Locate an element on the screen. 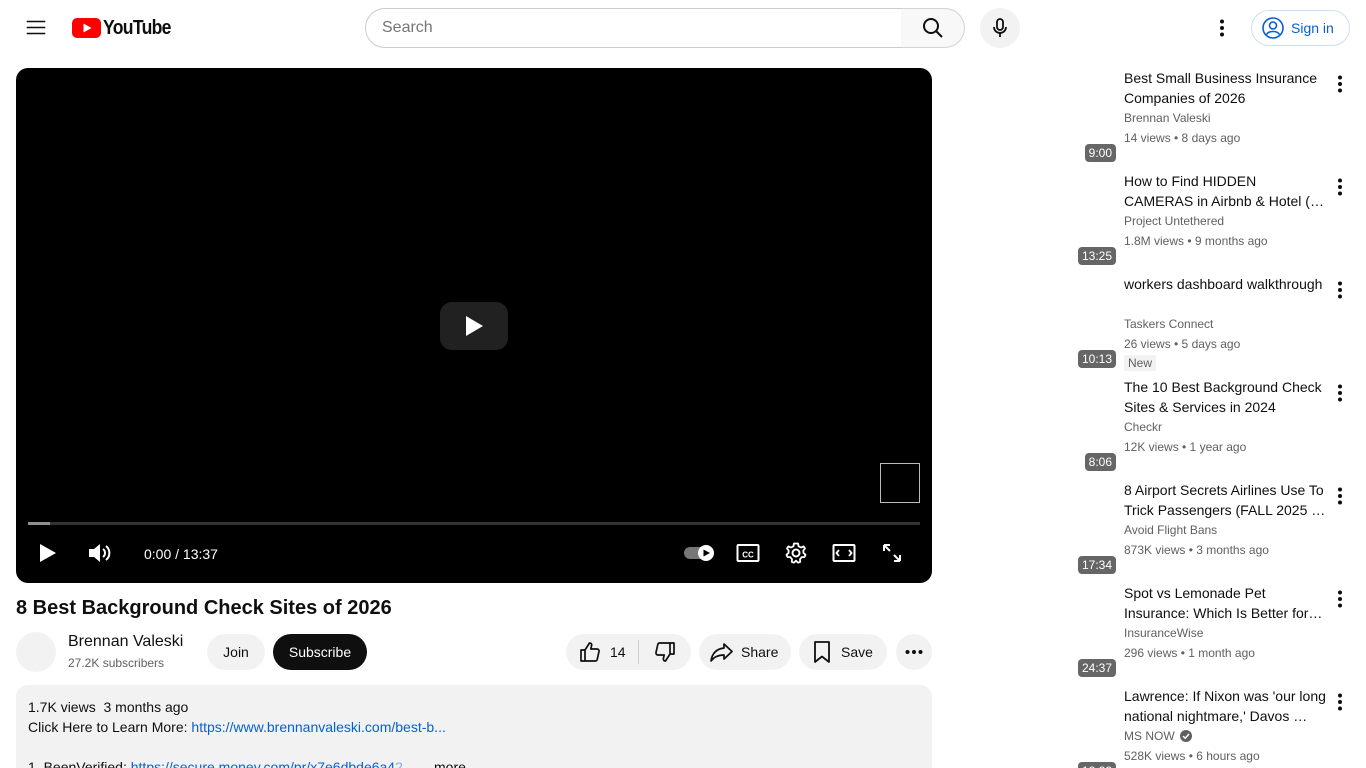 This screenshot has width=1366, height=768. settings-menu-button is located at coordinates (1222, 28).